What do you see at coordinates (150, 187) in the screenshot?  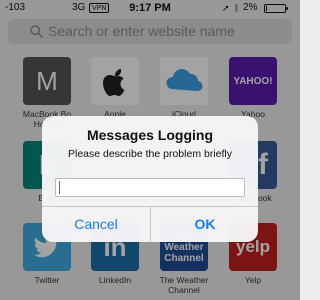 I see `problem-description-input` at bounding box center [150, 187].